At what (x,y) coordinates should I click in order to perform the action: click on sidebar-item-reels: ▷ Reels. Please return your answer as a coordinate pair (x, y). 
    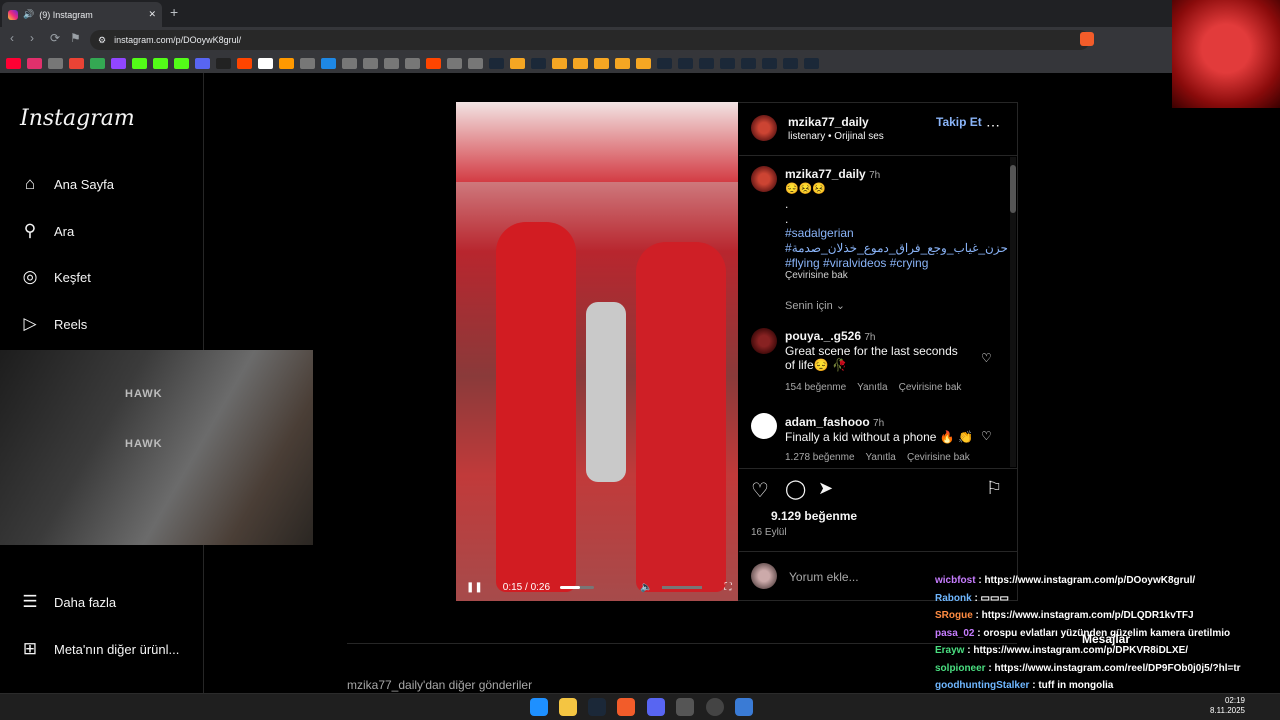
    Looking at the image, I should click on (53, 324).